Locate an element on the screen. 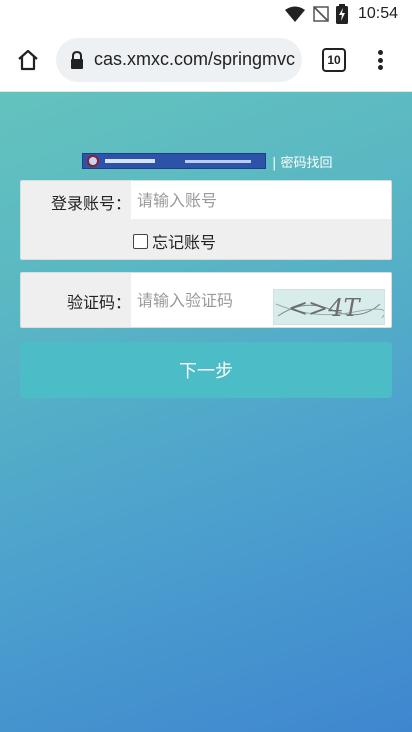 This screenshot has width=412, height=732. captcha-label: 验证码： is located at coordinates (98, 302).